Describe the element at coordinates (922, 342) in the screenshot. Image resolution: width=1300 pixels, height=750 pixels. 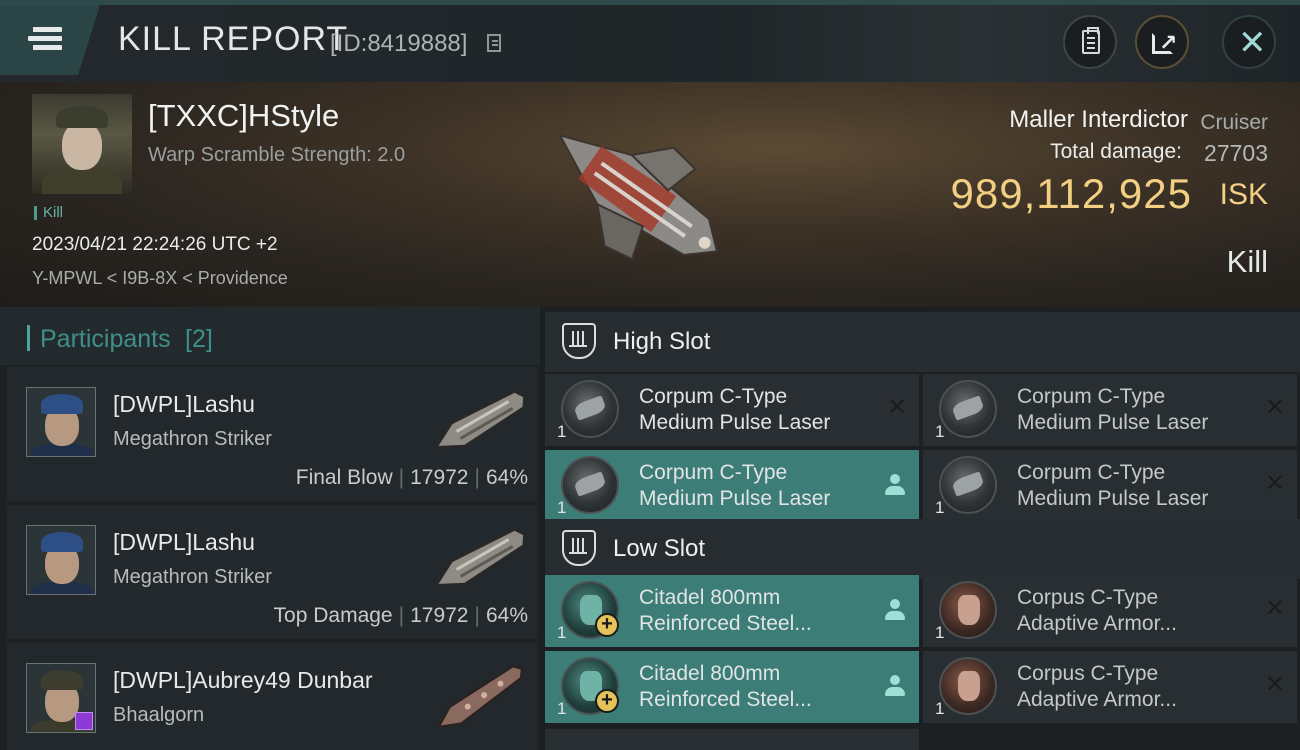
I see `high-slot-header: High Slot` at that location.